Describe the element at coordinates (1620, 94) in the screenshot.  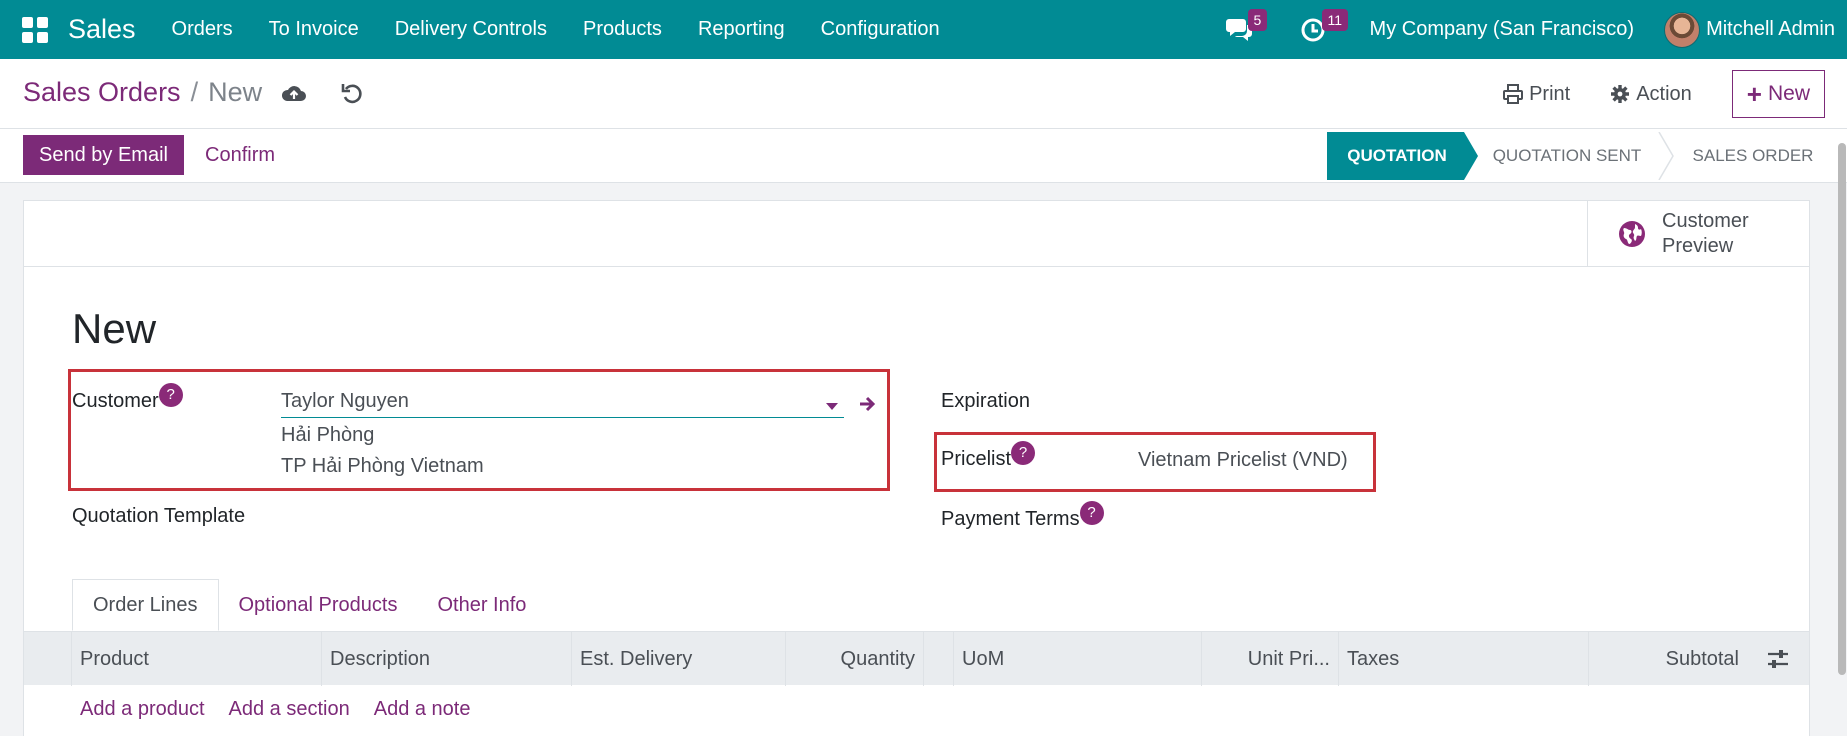
I see `gear-icon` at that location.